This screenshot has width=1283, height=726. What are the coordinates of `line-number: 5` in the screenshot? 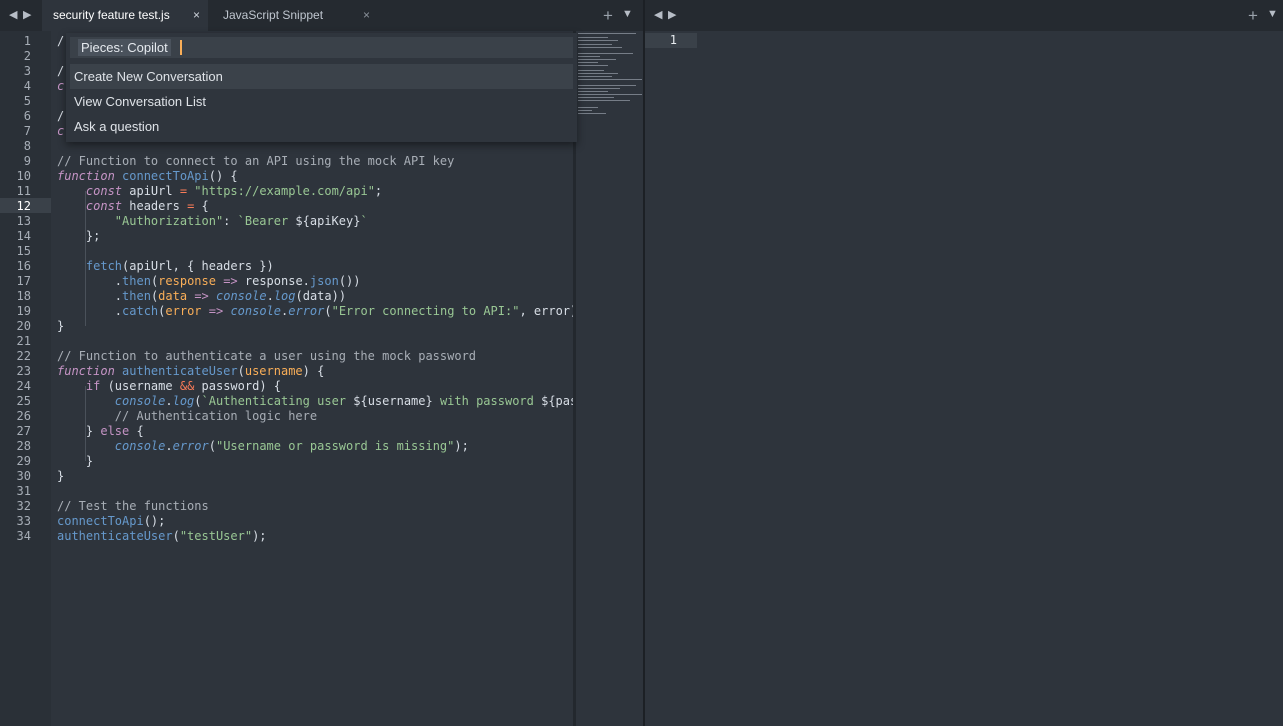 It's located at (27, 101).